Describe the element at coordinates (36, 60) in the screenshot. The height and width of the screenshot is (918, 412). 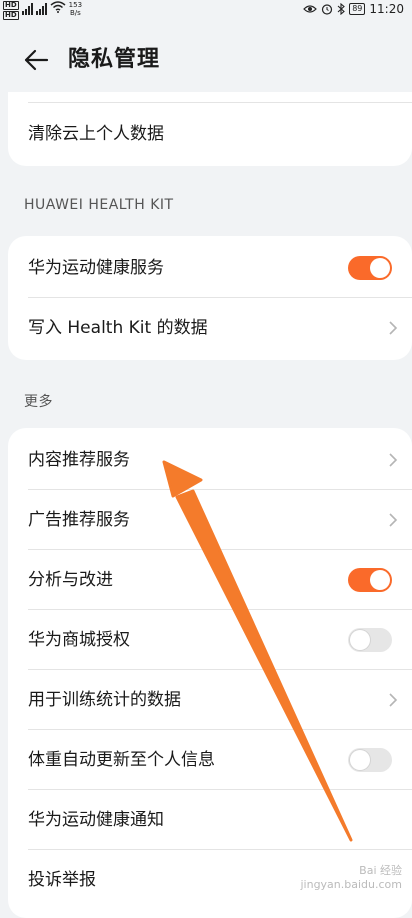
I see `back-arrow-icon` at that location.